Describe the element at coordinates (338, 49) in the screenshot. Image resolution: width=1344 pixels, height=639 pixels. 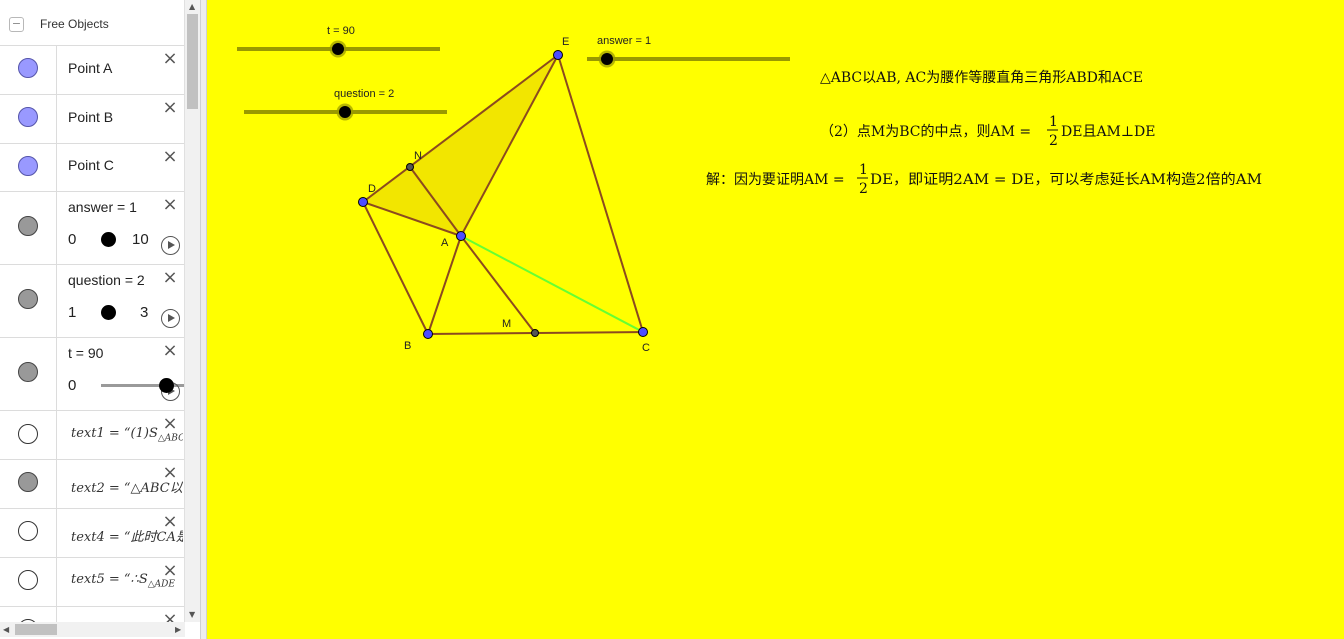
I see `slider-t-knob` at that location.